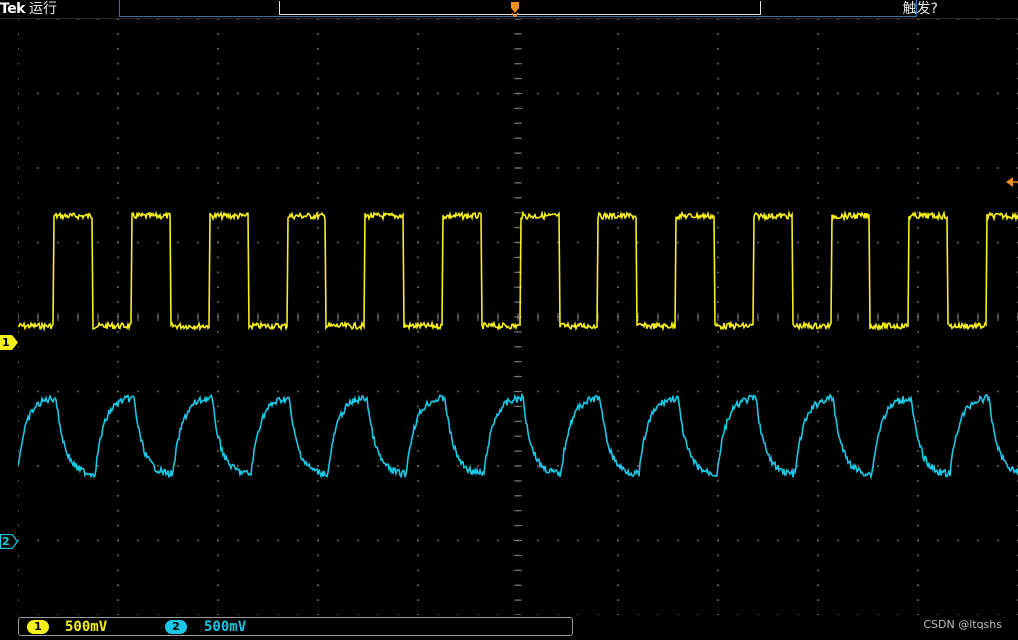 The height and width of the screenshot is (640, 1018). What do you see at coordinates (962, 624) in the screenshot?
I see `watermark: CSDN @ltqshs` at bounding box center [962, 624].